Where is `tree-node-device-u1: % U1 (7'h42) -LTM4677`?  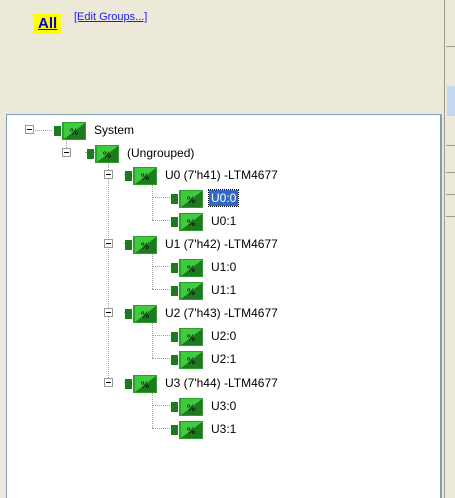 tree-node-device-u1: % U1 (7'h42) -LTM4677 is located at coordinates (202, 244).